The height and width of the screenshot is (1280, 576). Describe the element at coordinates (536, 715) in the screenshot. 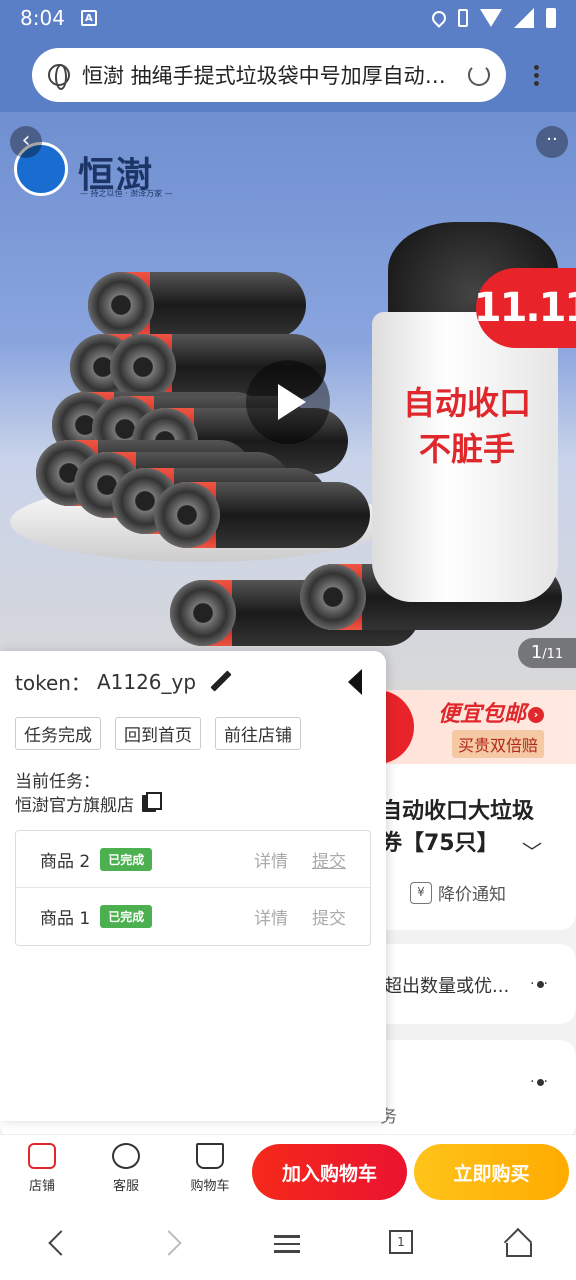

I see `promo-arrow-icon: ›` at that location.